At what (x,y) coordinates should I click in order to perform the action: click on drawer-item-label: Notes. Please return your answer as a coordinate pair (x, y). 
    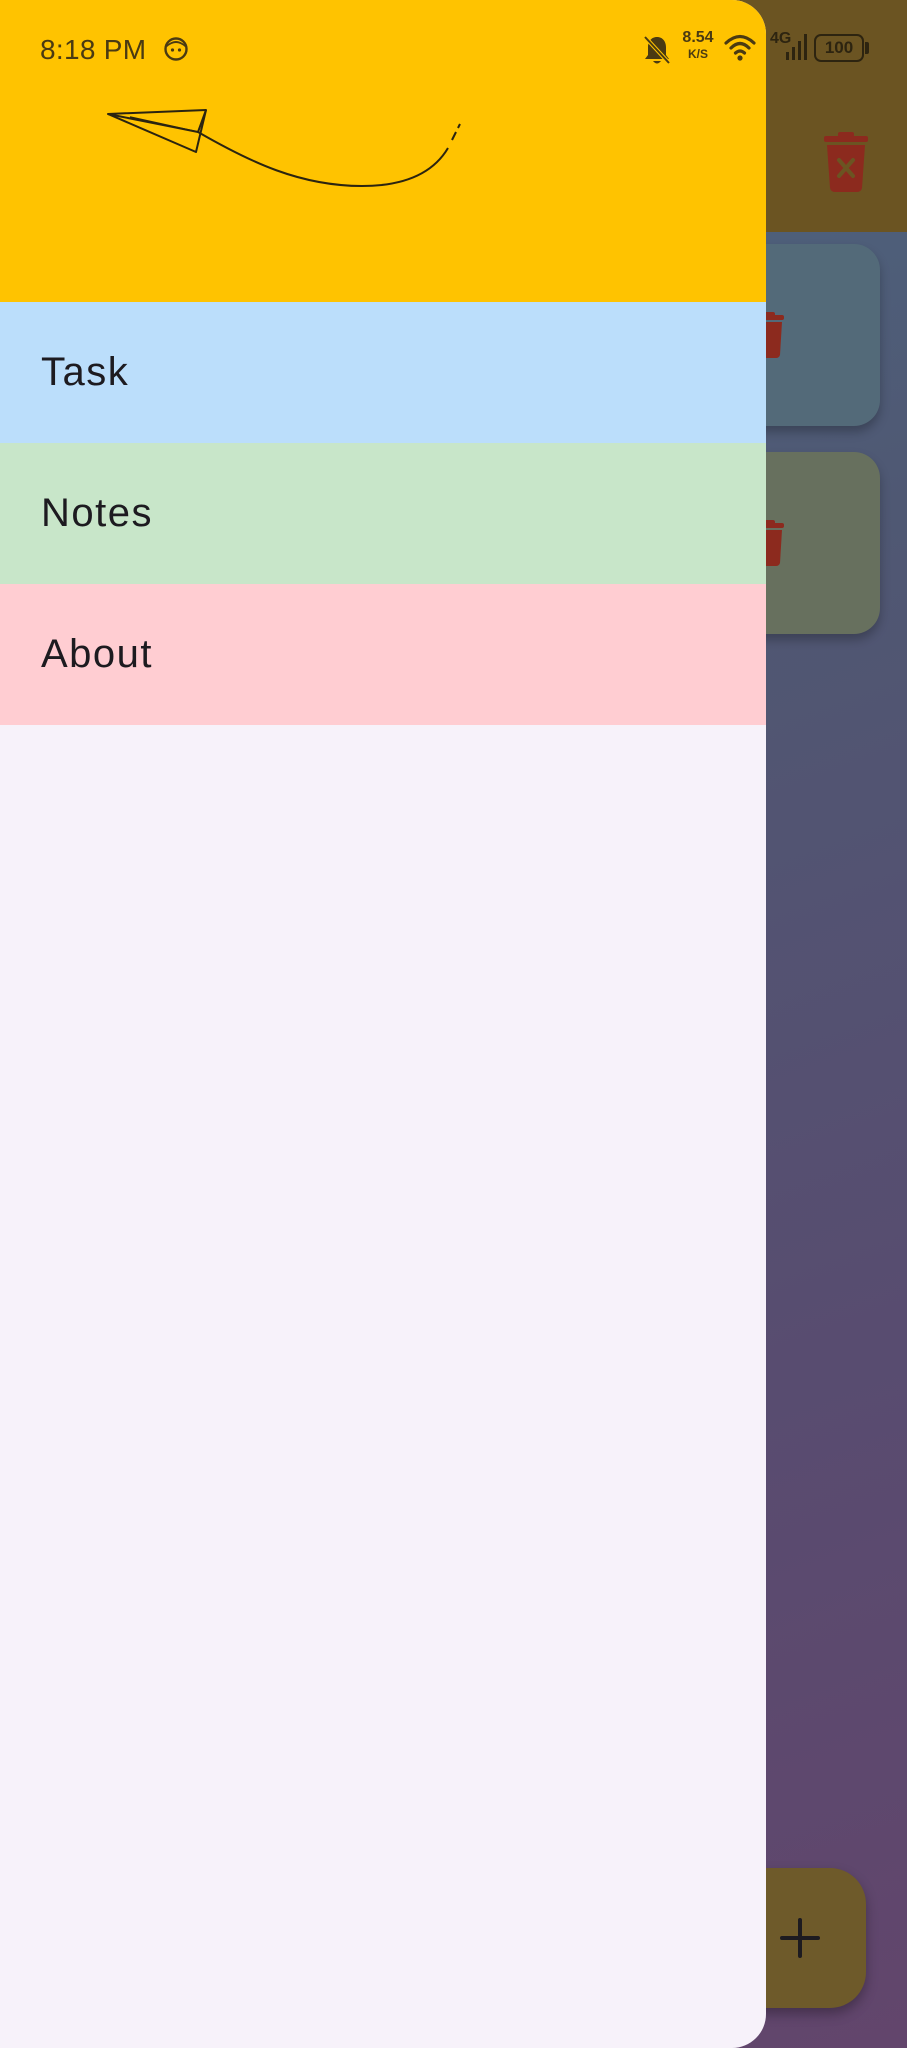
    Looking at the image, I should click on (97, 513).